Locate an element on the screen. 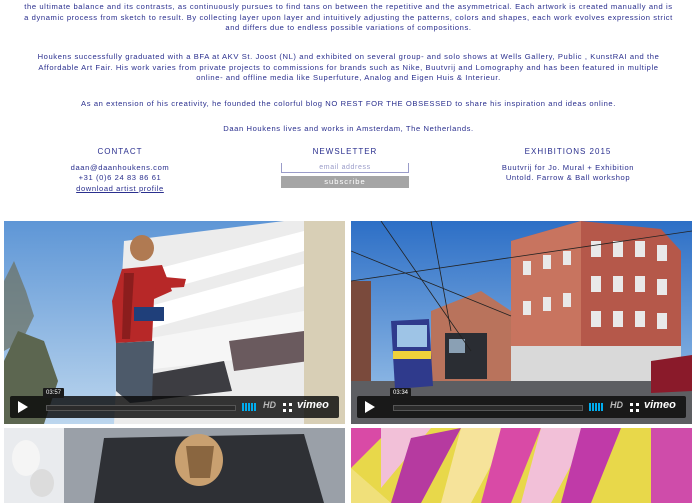 This screenshot has width=697, height=503. video-1-duration: 03:57 is located at coordinates (54, 393).